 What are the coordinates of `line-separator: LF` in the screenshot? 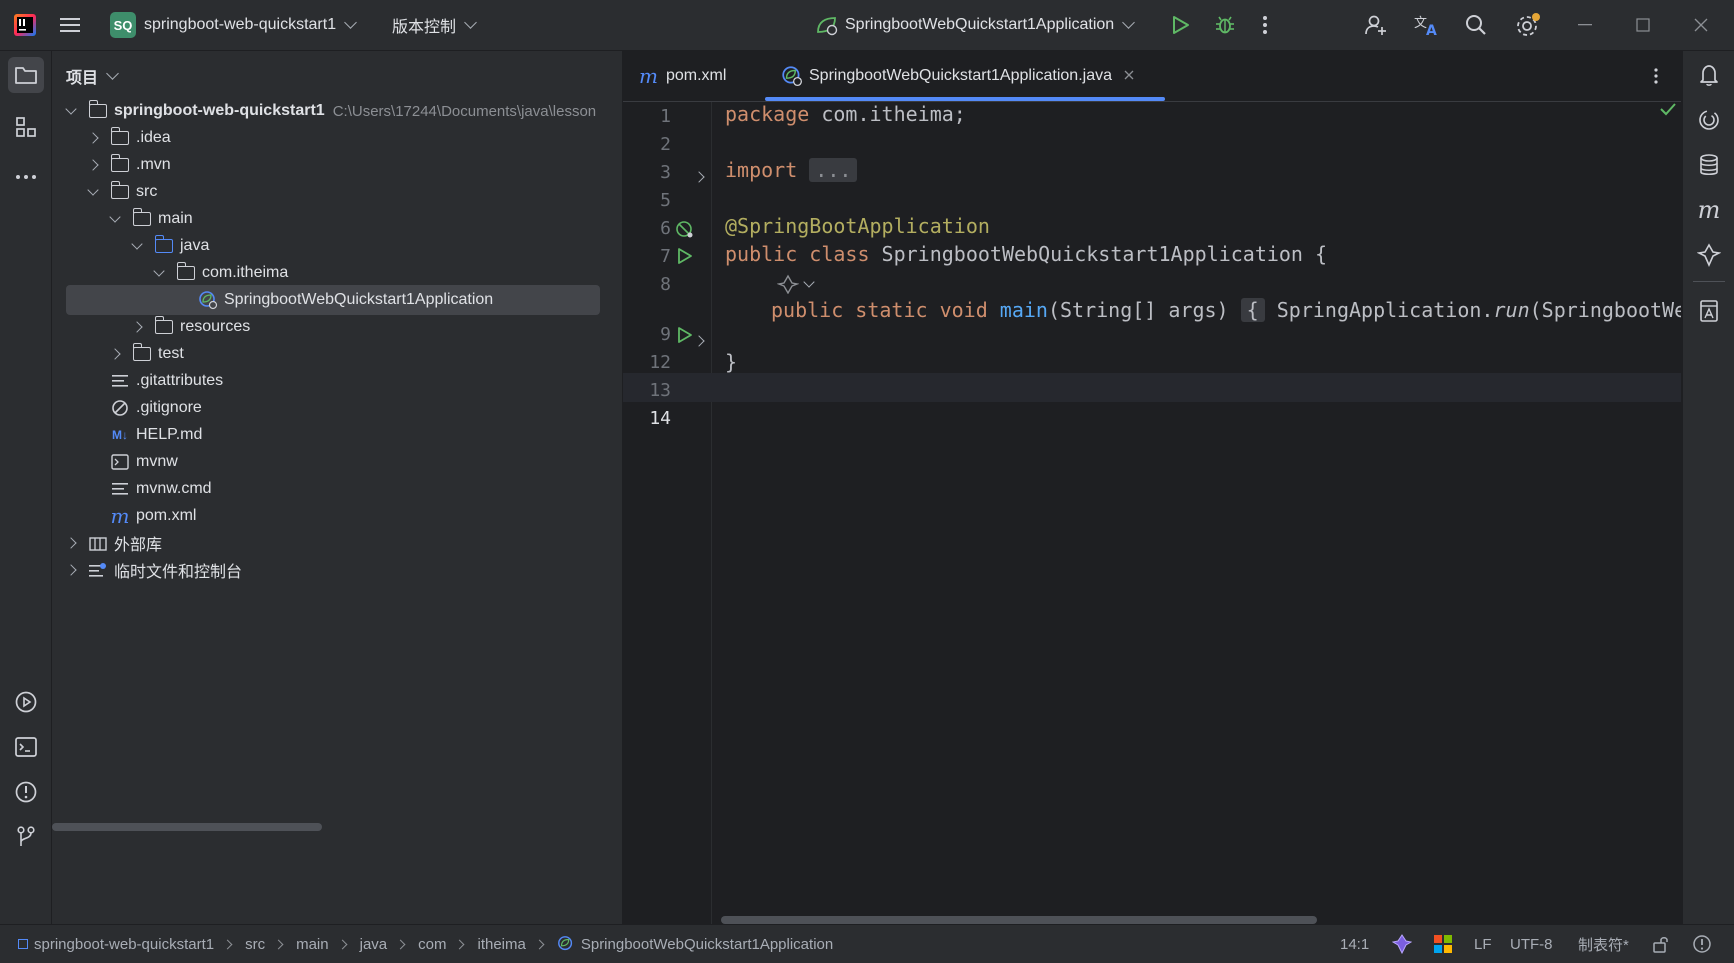 It's located at (1483, 944).